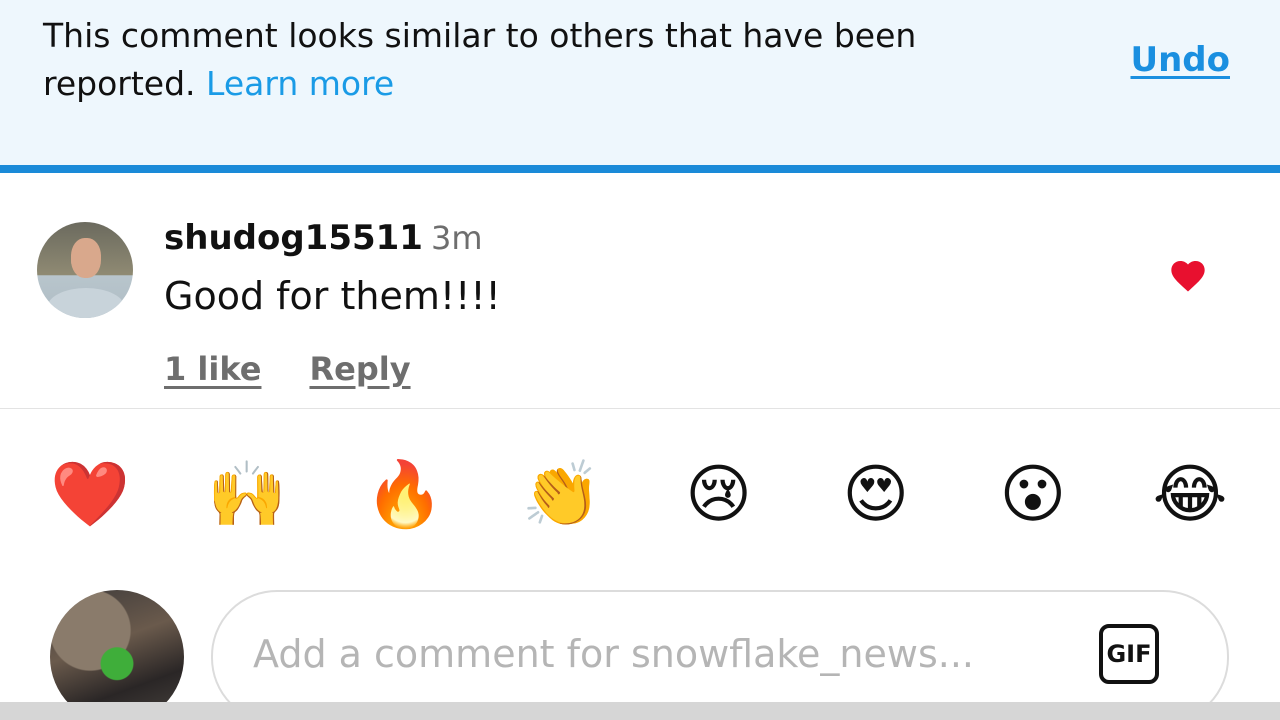  What do you see at coordinates (1033, 495) in the screenshot?
I see `surprised-face-emoji-reaction: 😮` at bounding box center [1033, 495].